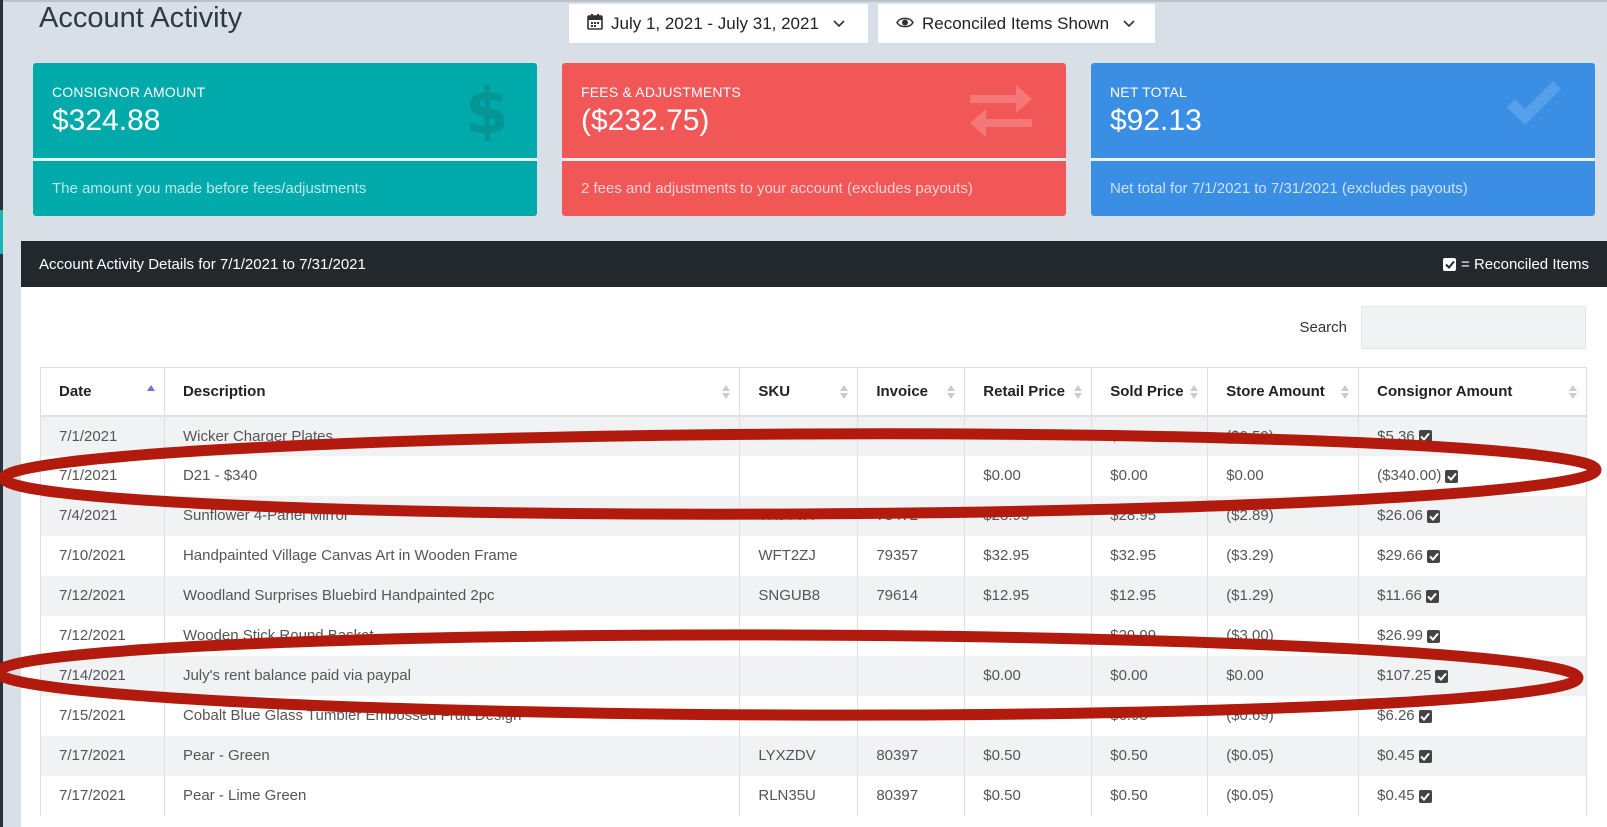 The height and width of the screenshot is (827, 1607). Describe the element at coordinates (1404, 675) in the screenshot. I see `consignor-amount-value: $107.25` at that location.